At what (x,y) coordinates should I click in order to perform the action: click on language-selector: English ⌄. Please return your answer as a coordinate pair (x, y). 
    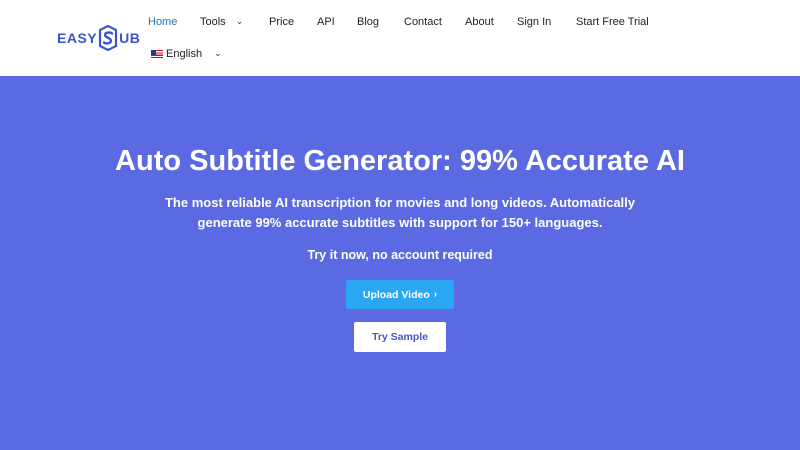
    Looking at the image, I should click on (186, 54).